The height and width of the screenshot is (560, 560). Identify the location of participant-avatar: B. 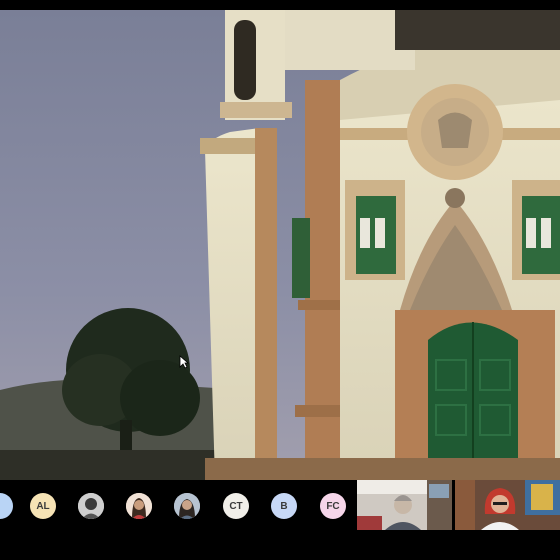
(284, 506).